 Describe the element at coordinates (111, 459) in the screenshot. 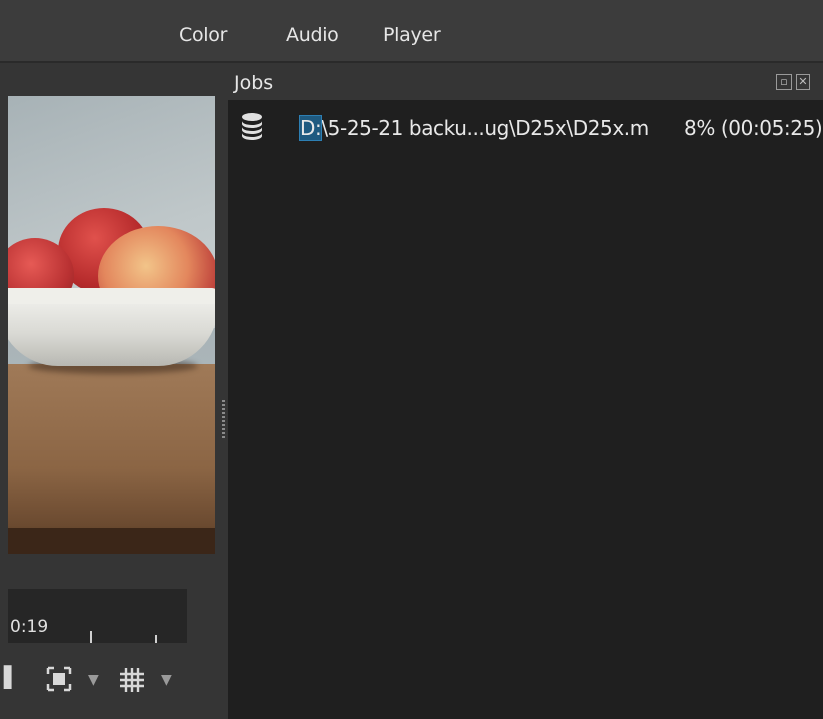

I see `video-table` at that location.